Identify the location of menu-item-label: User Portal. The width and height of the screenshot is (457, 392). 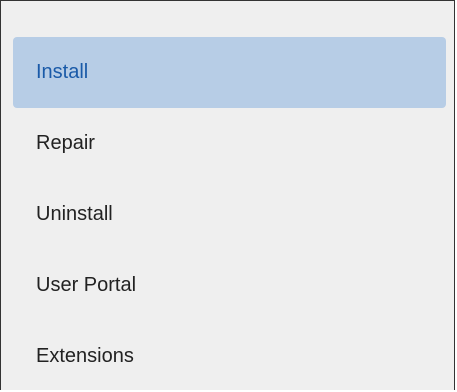
(86, 285).